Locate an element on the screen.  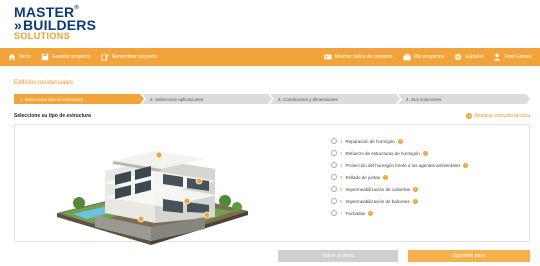
next-step-button: Siguiente paso is located at coordinates (469, 256).